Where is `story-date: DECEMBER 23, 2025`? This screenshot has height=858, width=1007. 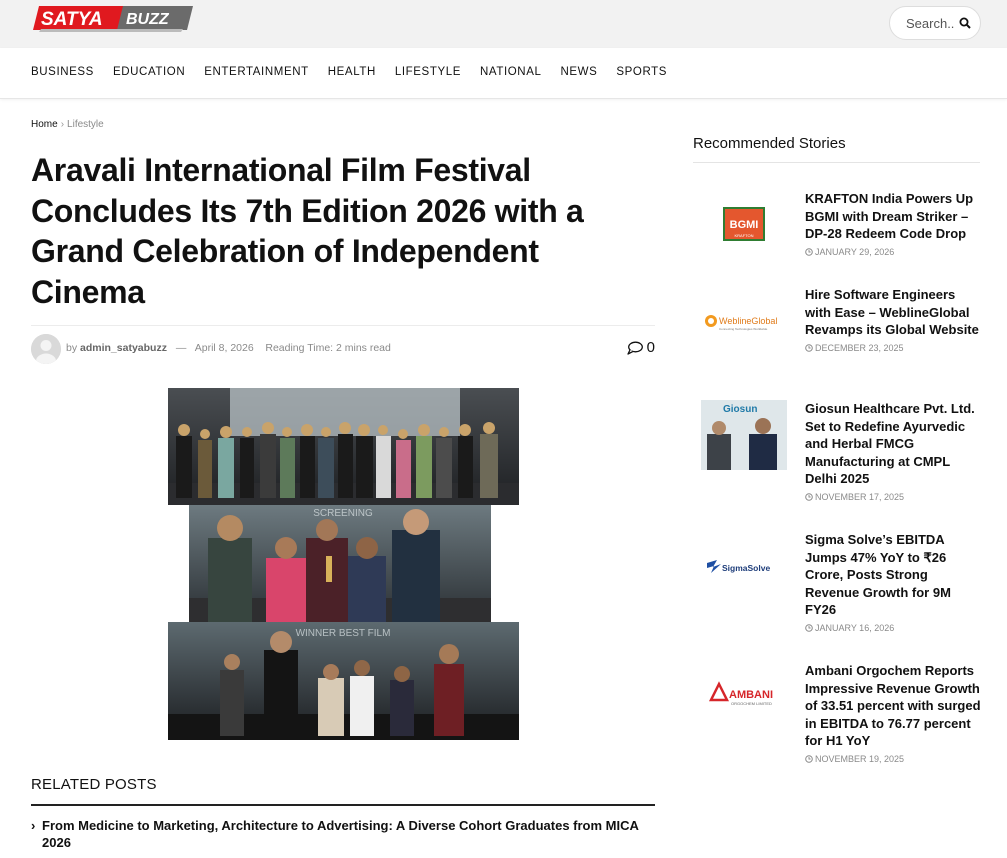 story-date: DECEMBER 23, 2025 is located at coordinates (894, 348).